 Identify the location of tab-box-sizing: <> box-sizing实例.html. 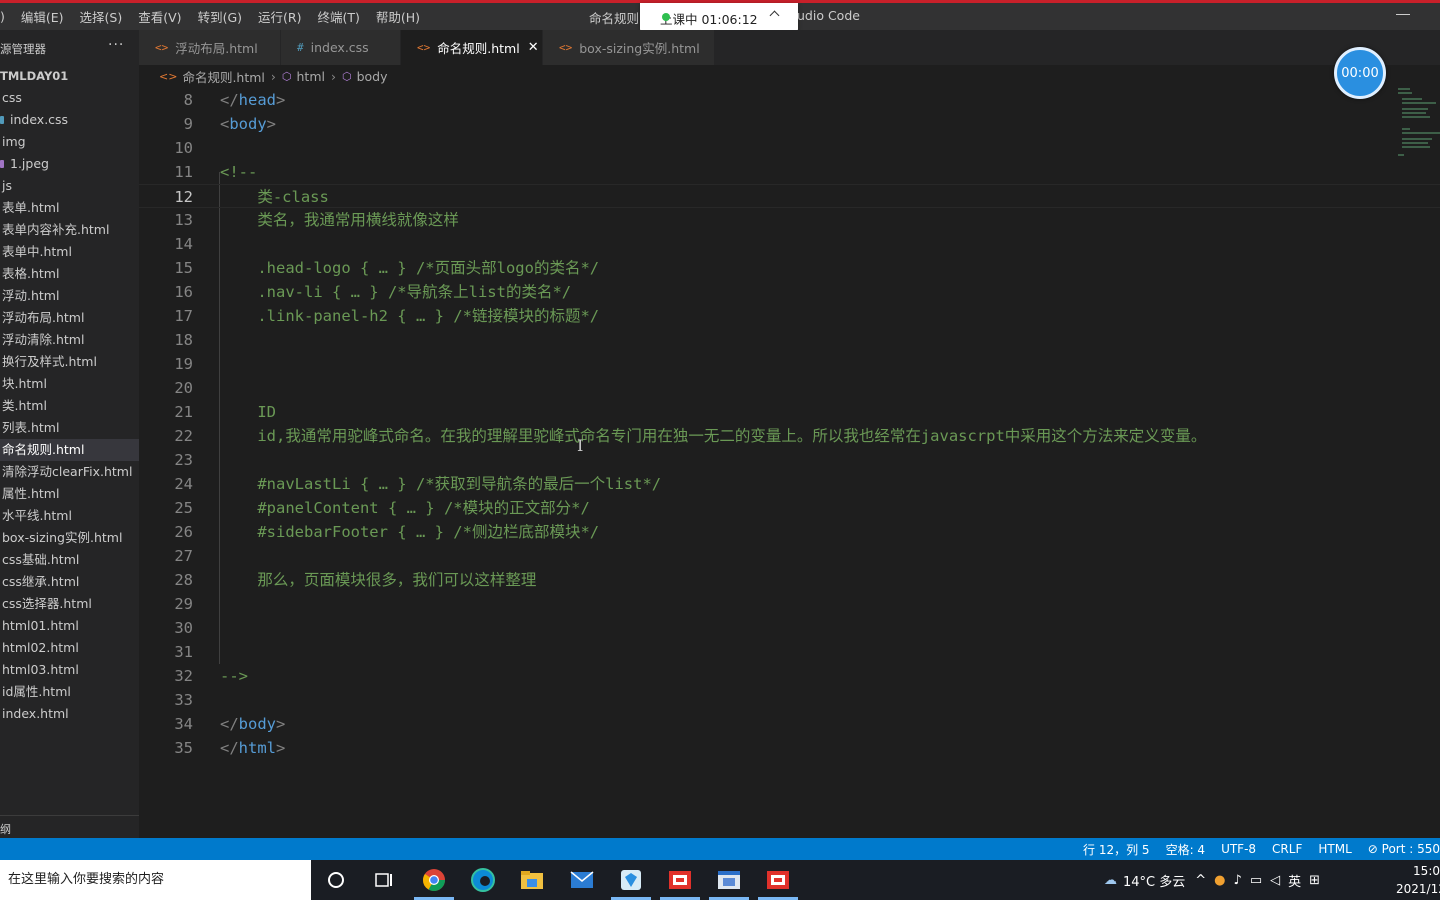
(629, 47).